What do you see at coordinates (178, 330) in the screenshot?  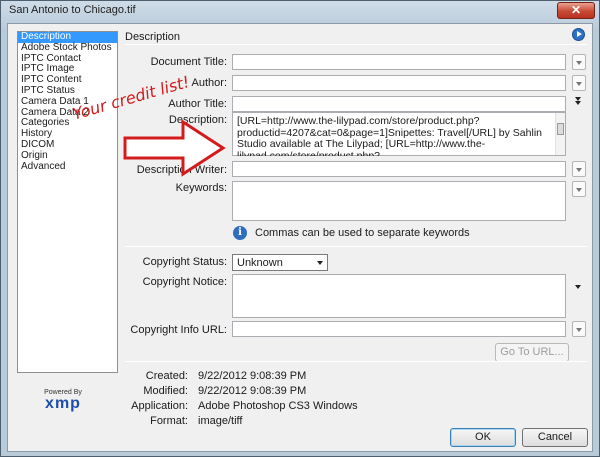 I see `copyright-url-label: Copyright Info URL:` at bounding box center [178, 330].